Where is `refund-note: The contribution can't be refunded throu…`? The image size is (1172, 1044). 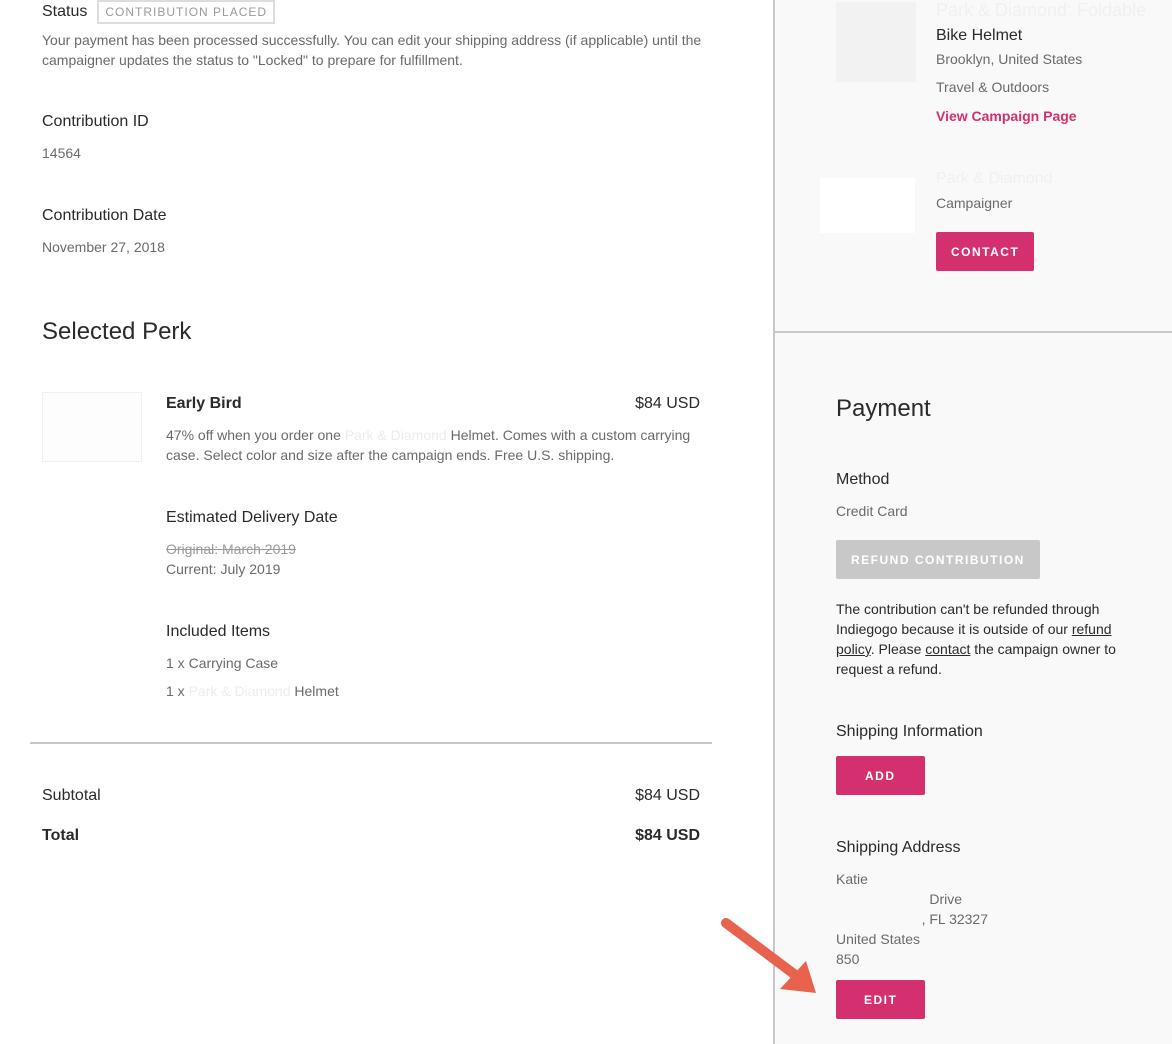 refund-note: The contribution can't be refunded throu… is located at coordinates (986, 639).